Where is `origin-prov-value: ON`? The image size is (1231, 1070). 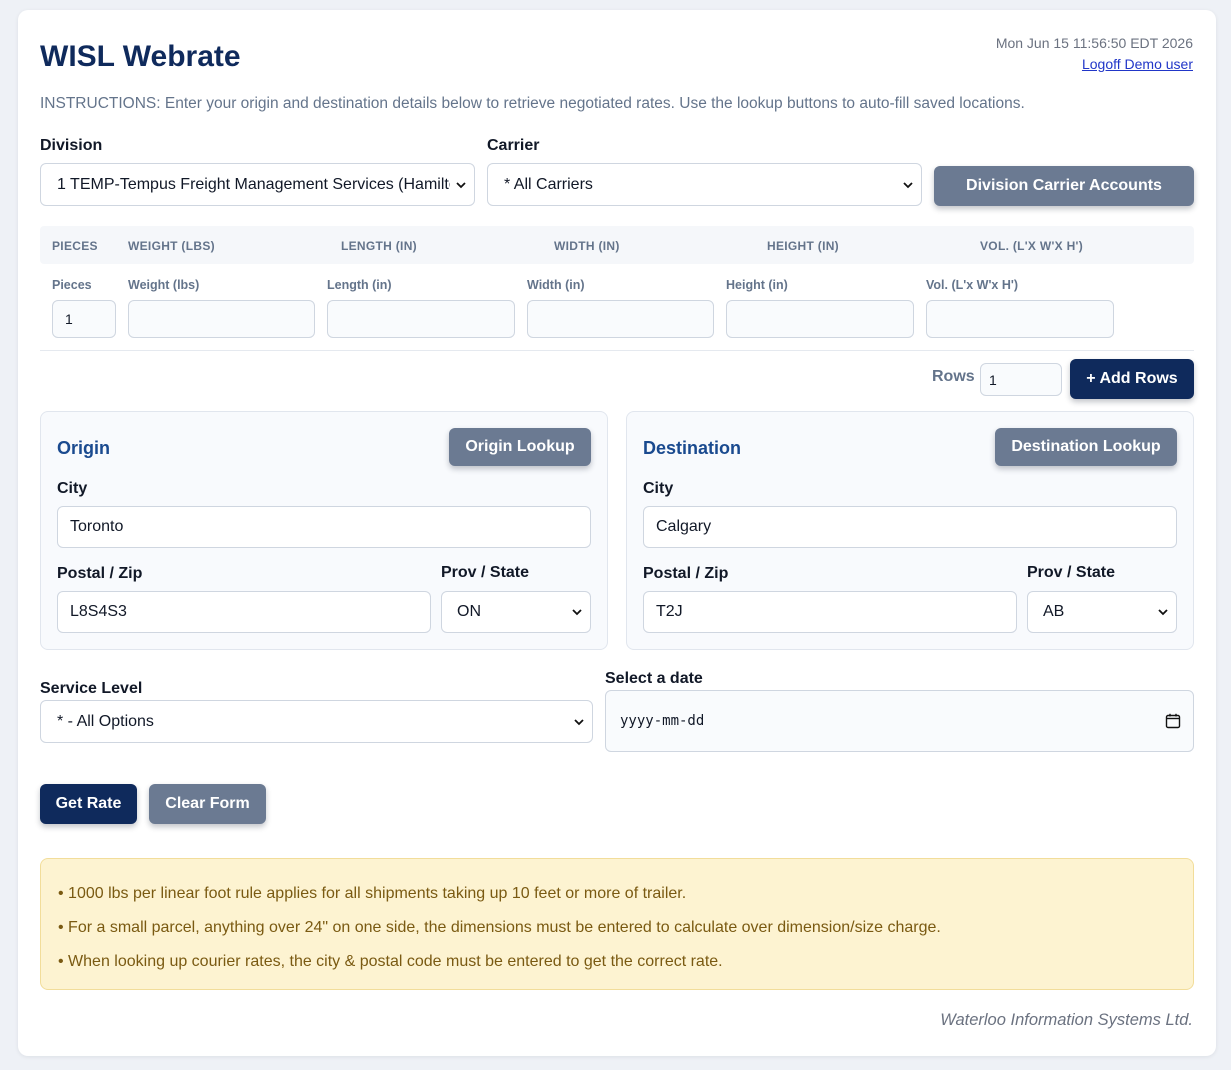 origin-prov-value: ON is located at coordinates (469, 611).